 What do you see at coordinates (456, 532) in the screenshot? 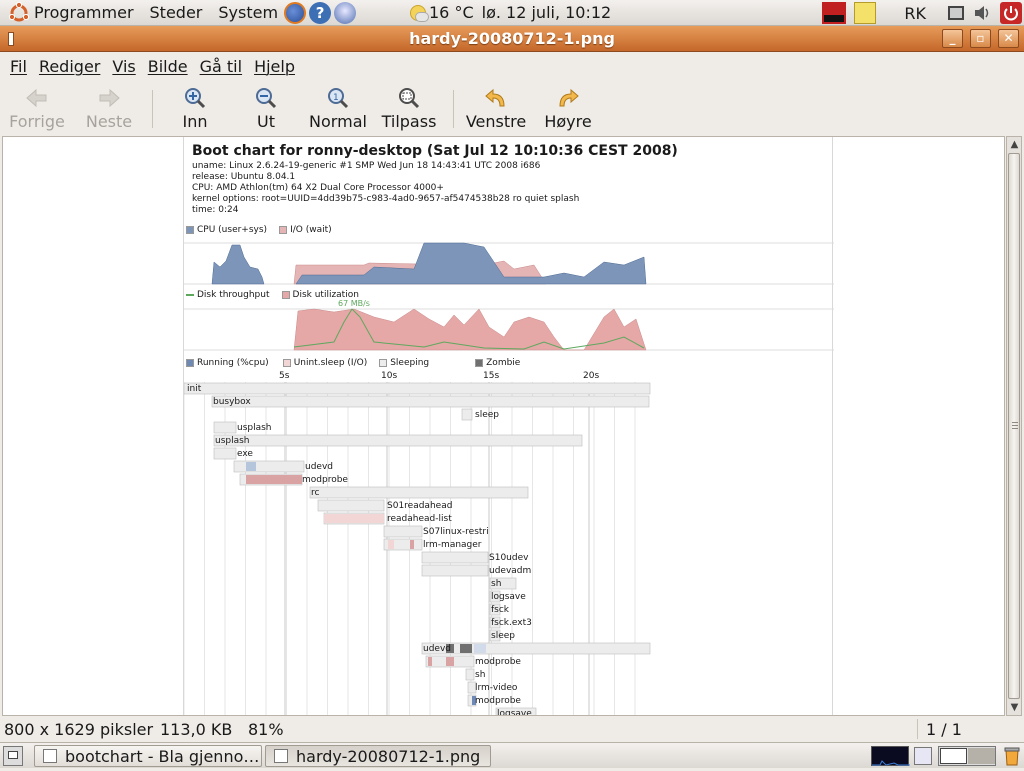
I see `process-label: S07linux-restri` at bounding box center [456, 532].